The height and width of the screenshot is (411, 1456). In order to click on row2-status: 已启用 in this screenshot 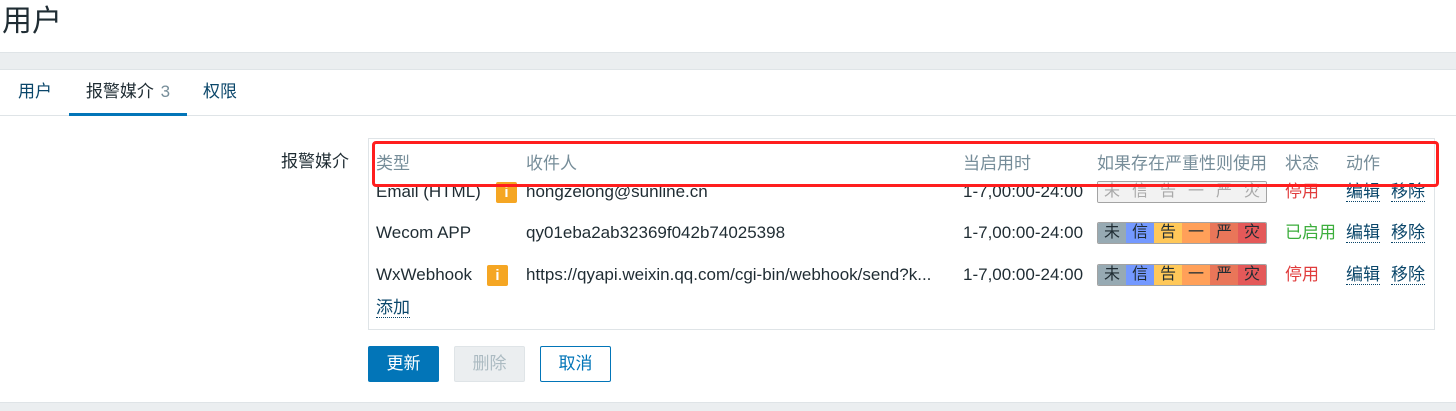, I will do `click(1310, 233)`.